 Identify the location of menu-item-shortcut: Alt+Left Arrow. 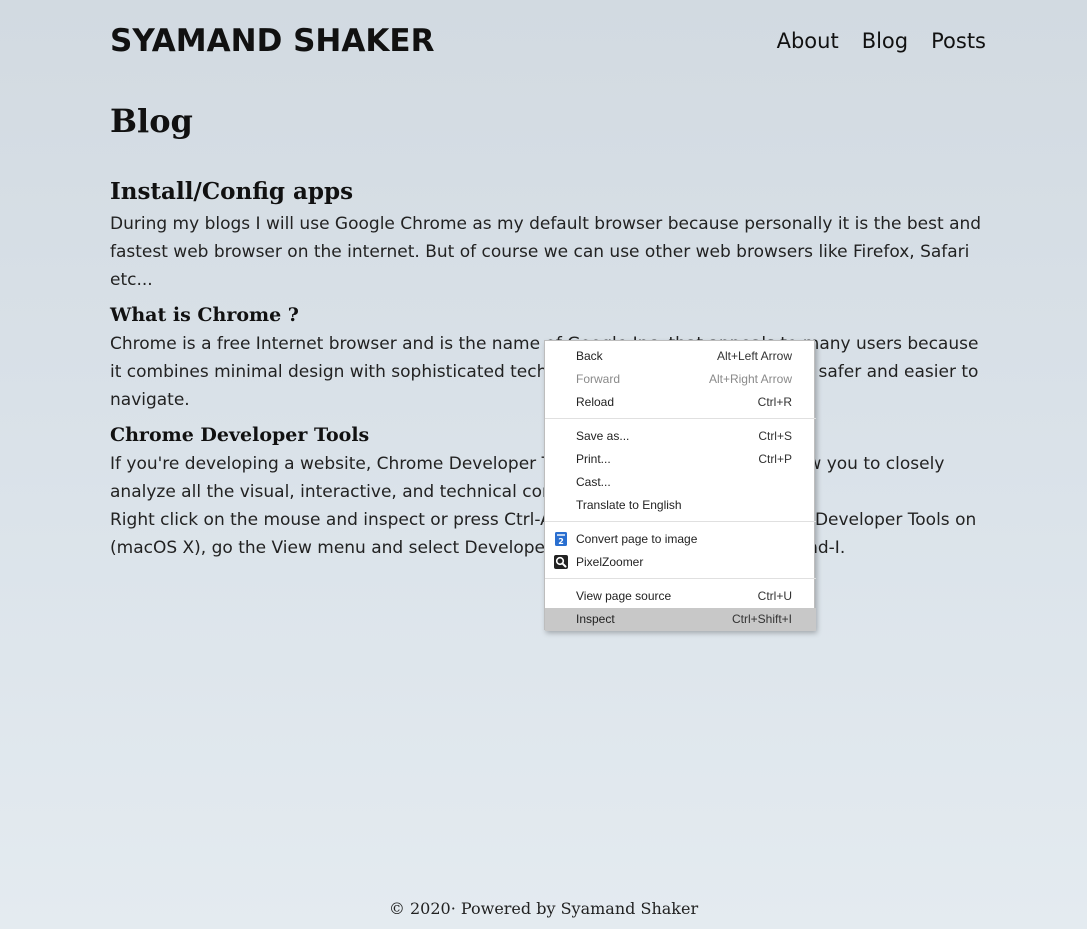
(754, 356).